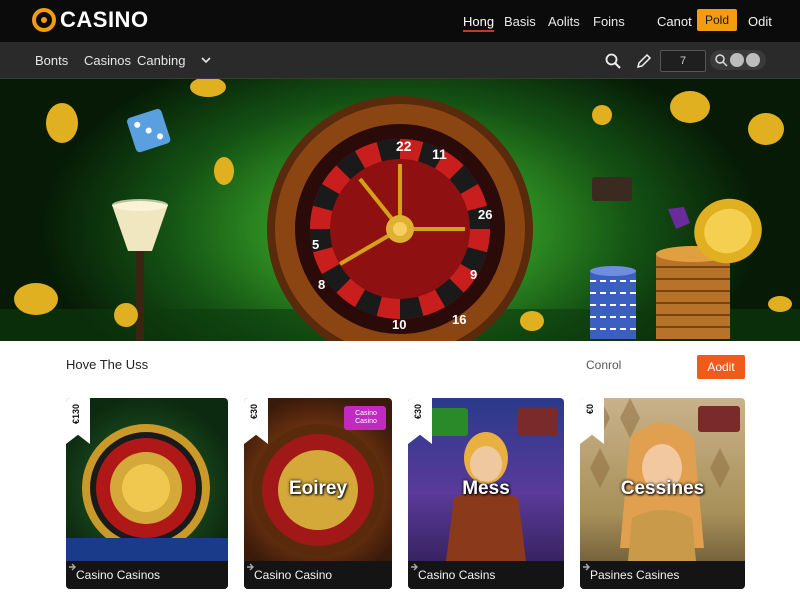  I want to click on gear-icon, so click(737, 60).